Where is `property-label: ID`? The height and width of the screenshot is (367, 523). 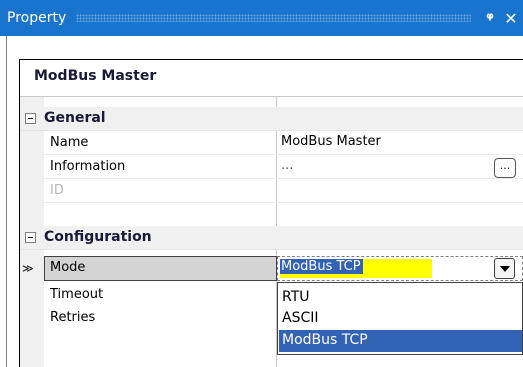 property-label: ID is located at coordinates (57, 190).